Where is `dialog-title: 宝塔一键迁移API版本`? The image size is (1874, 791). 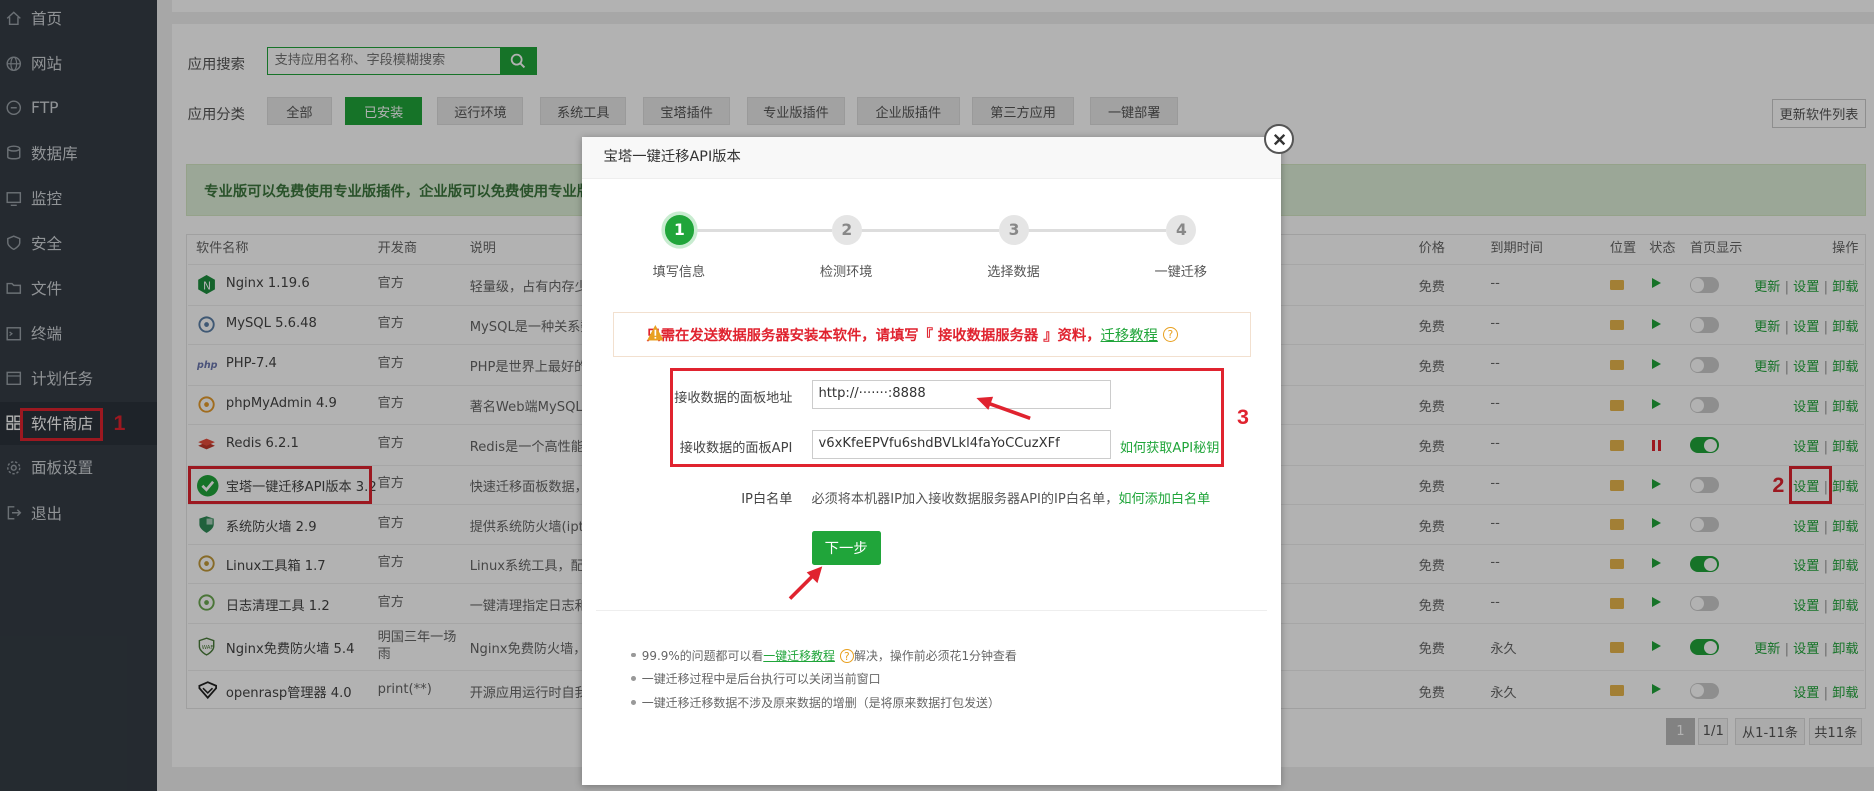
dialog-title: 宝塔一键迁移API版本 is located at coordinates (932, 158).